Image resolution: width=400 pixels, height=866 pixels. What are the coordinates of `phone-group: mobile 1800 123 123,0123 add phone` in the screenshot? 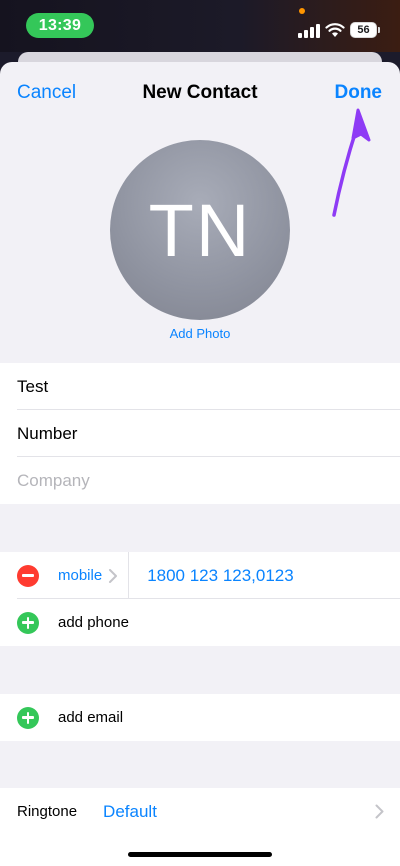 It's located at (200, 599).